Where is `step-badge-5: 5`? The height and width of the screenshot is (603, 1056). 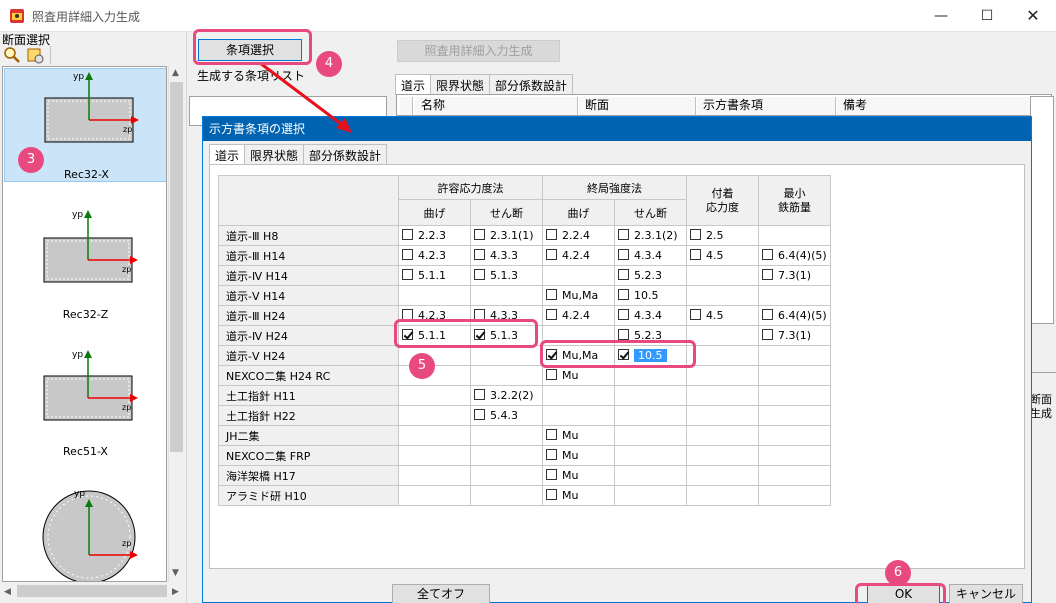 step-badge-5: 5 is located at coordinates (422, 366).